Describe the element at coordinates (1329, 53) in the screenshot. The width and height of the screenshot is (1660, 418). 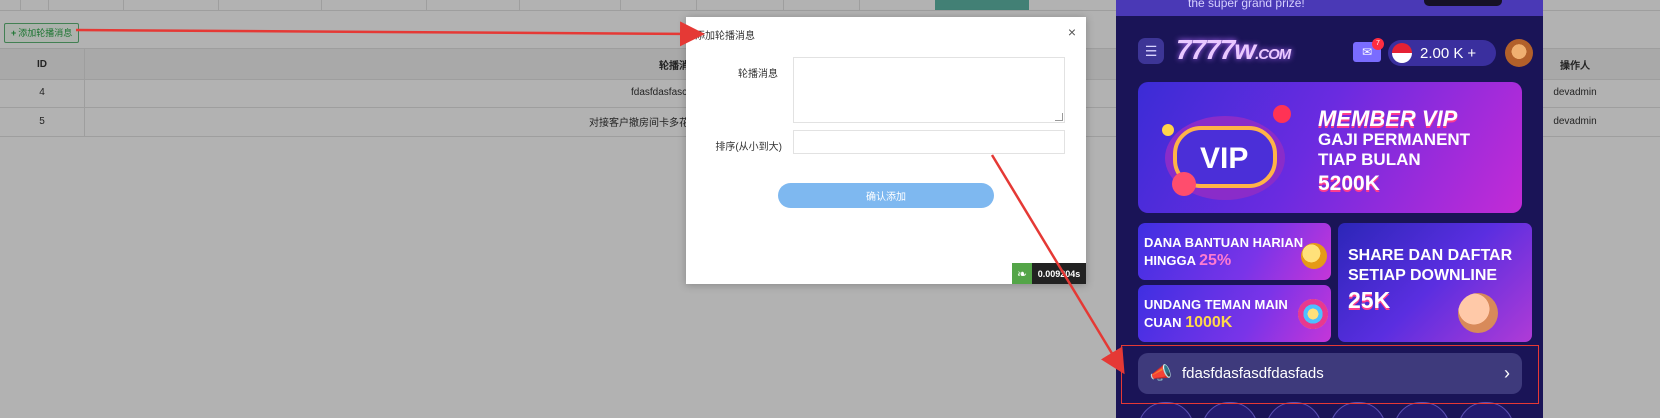
I see `preview-header: ☰ 7777w.COM ✉ 7 2.00 K +` at that location.